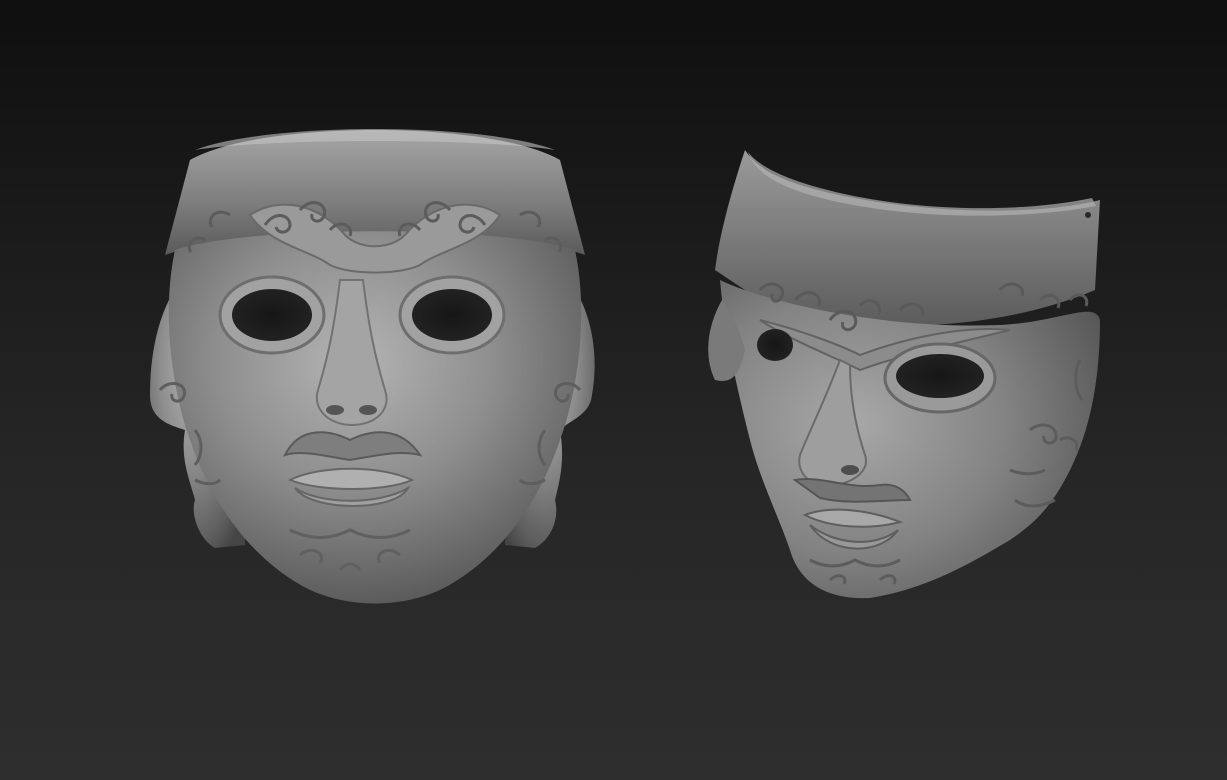 Image resolution: width=1227 pixels, height=780 pixels. I want to click on side-band-notch, so click(1088, 215).